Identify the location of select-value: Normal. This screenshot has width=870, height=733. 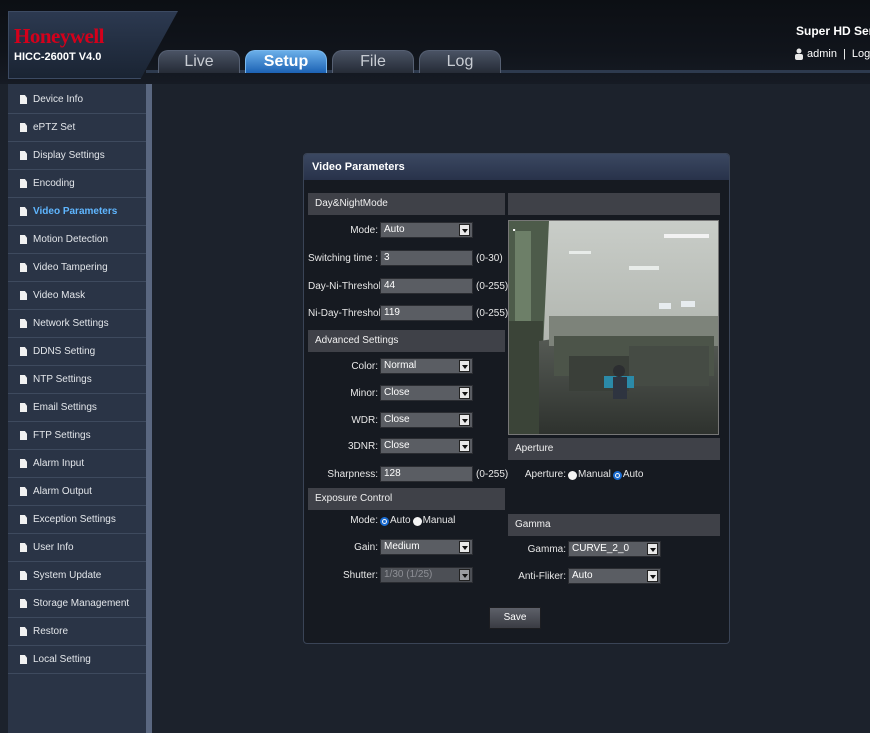
(400, 365).